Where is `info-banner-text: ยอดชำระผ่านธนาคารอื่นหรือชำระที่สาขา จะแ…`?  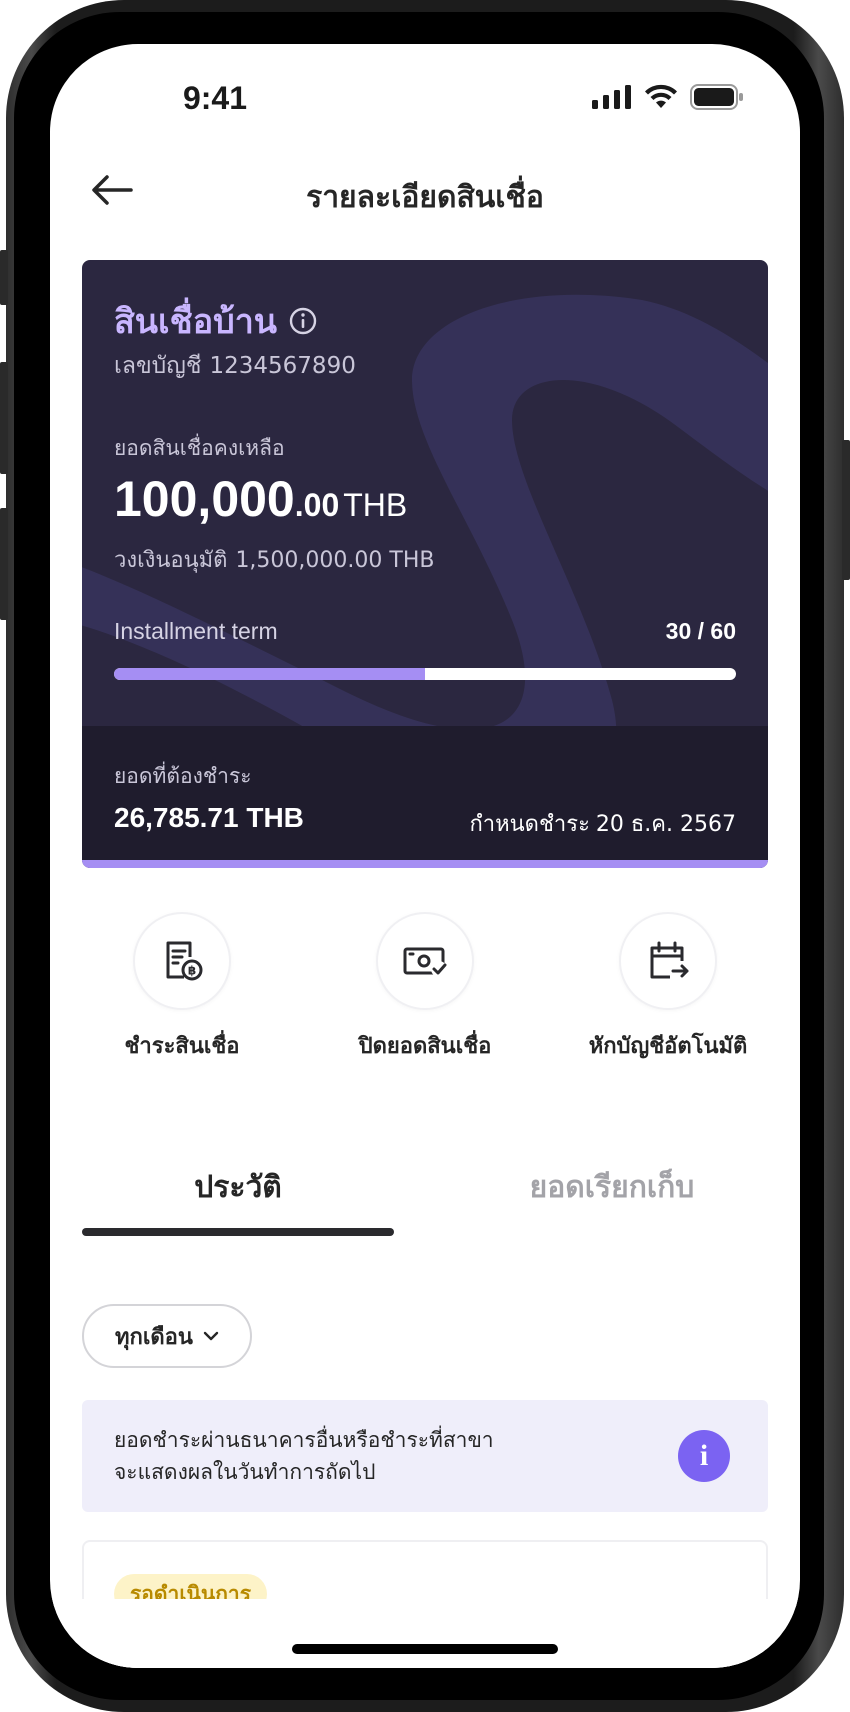 info-banner-text: ยอดชำระผ่านธนาคารอื่นหรือชำระที่สาขา จะแ… is located at coordinates (304, 1456).